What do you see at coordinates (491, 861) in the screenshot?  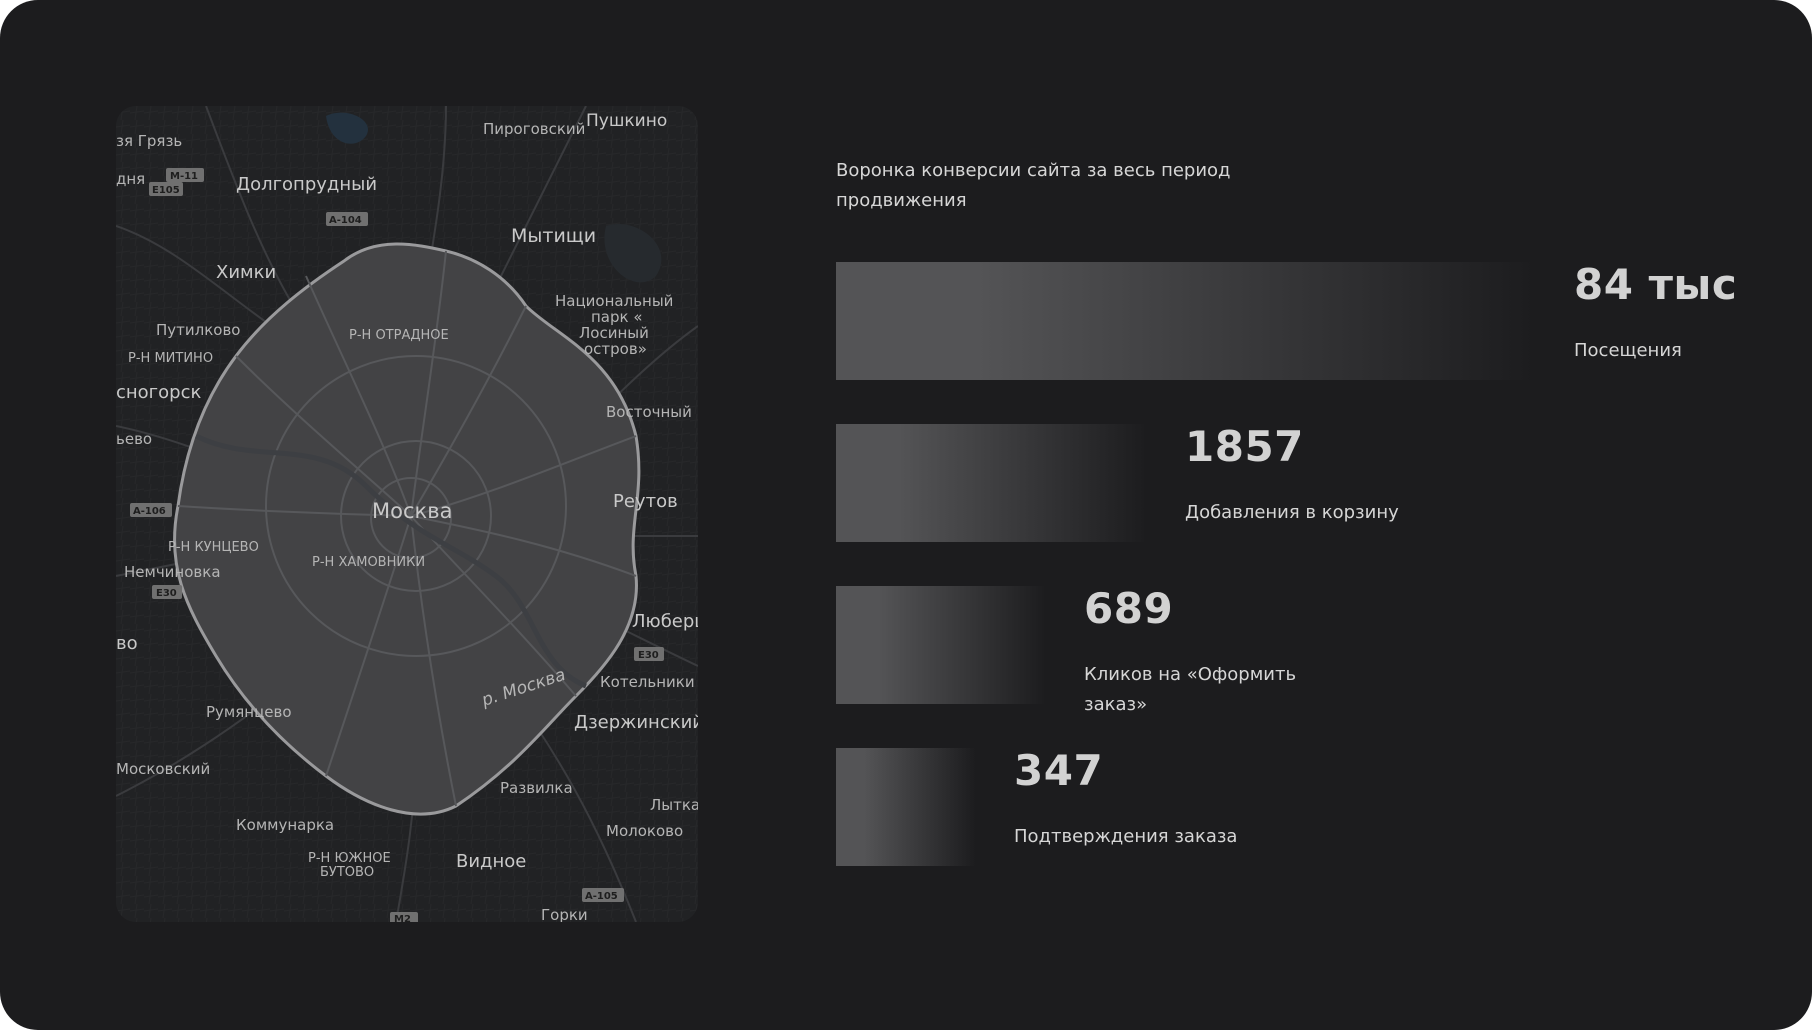 I see `map-place-label: Видное` at bounding box center [491, 861].